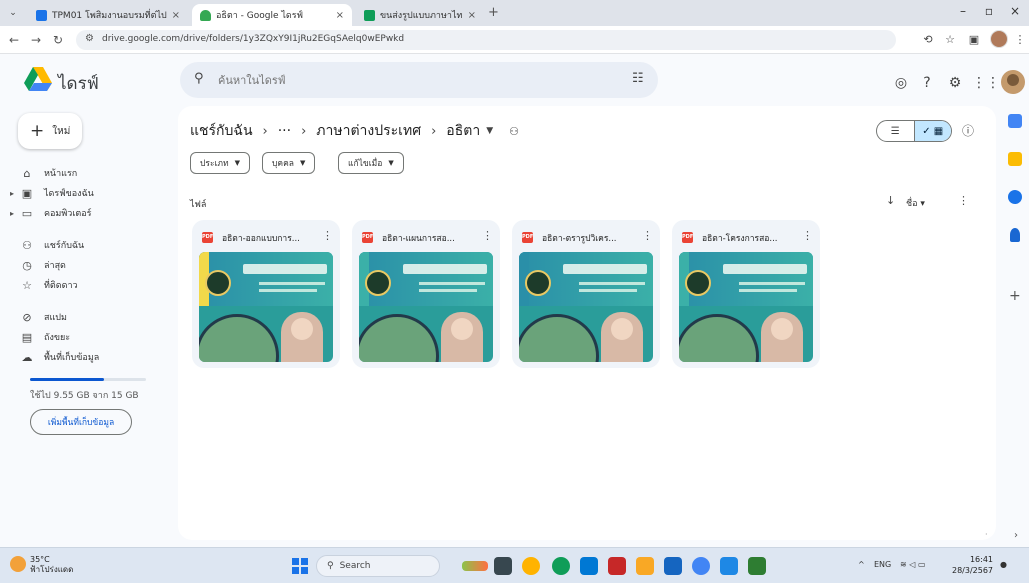 The image size is (1029, 583). I want to click on browser-tab-2: อธิตา - Google ไดรฟ์ ×, so click(272, 15).